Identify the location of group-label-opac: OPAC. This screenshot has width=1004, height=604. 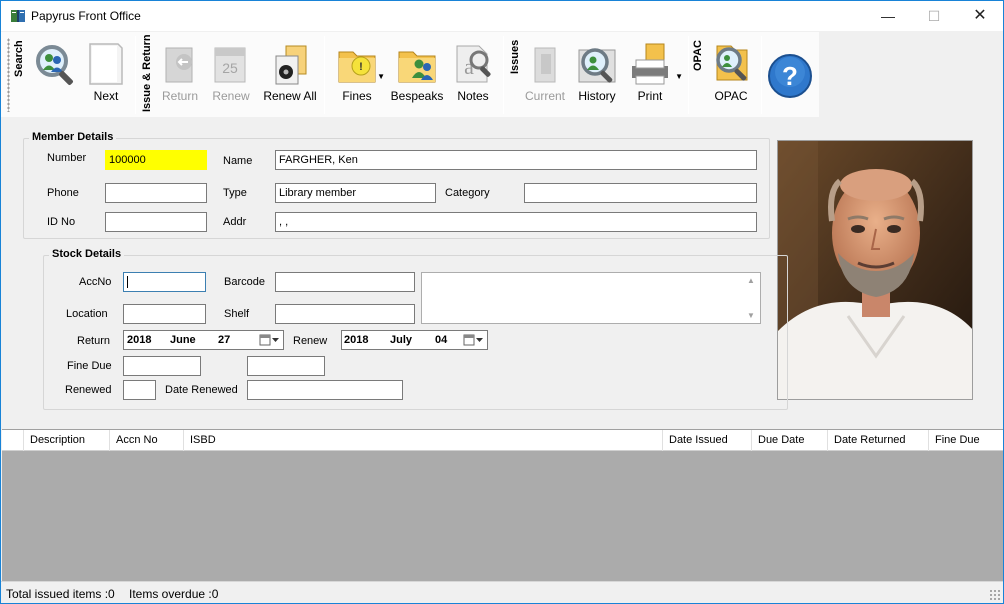
(698, 55).